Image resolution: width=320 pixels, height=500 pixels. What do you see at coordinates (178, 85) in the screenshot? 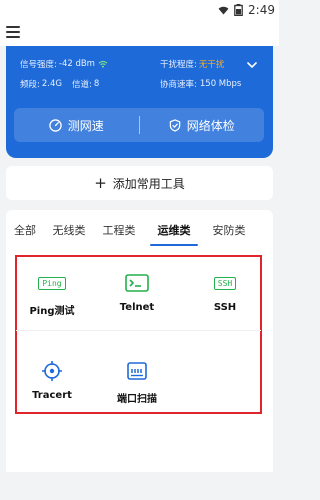
I see `rate-label: 协商速率:` at bounding box center [178, 85].